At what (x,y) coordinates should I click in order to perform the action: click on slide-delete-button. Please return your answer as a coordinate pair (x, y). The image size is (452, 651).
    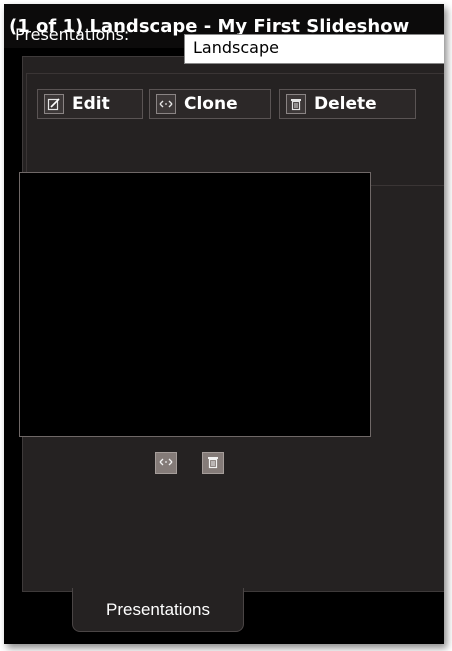
    Looking at the image, I should click on (213, 463).